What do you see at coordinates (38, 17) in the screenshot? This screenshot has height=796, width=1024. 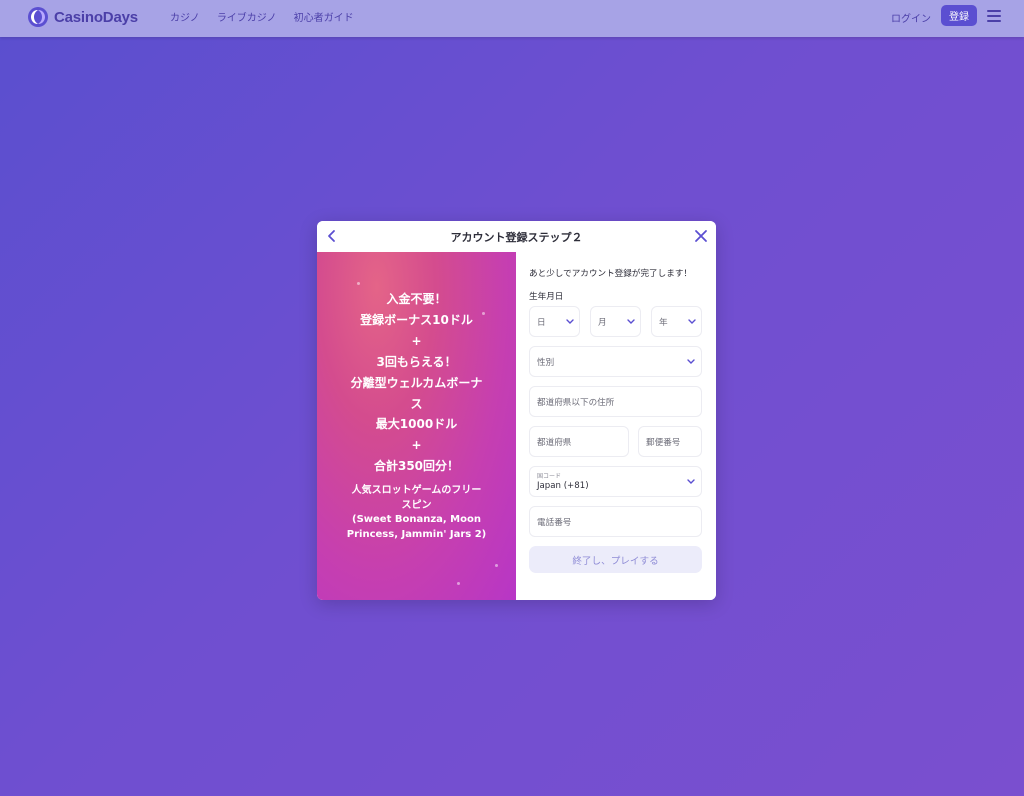 I see `logo-mark-icon` at bounding box center [38, 17].